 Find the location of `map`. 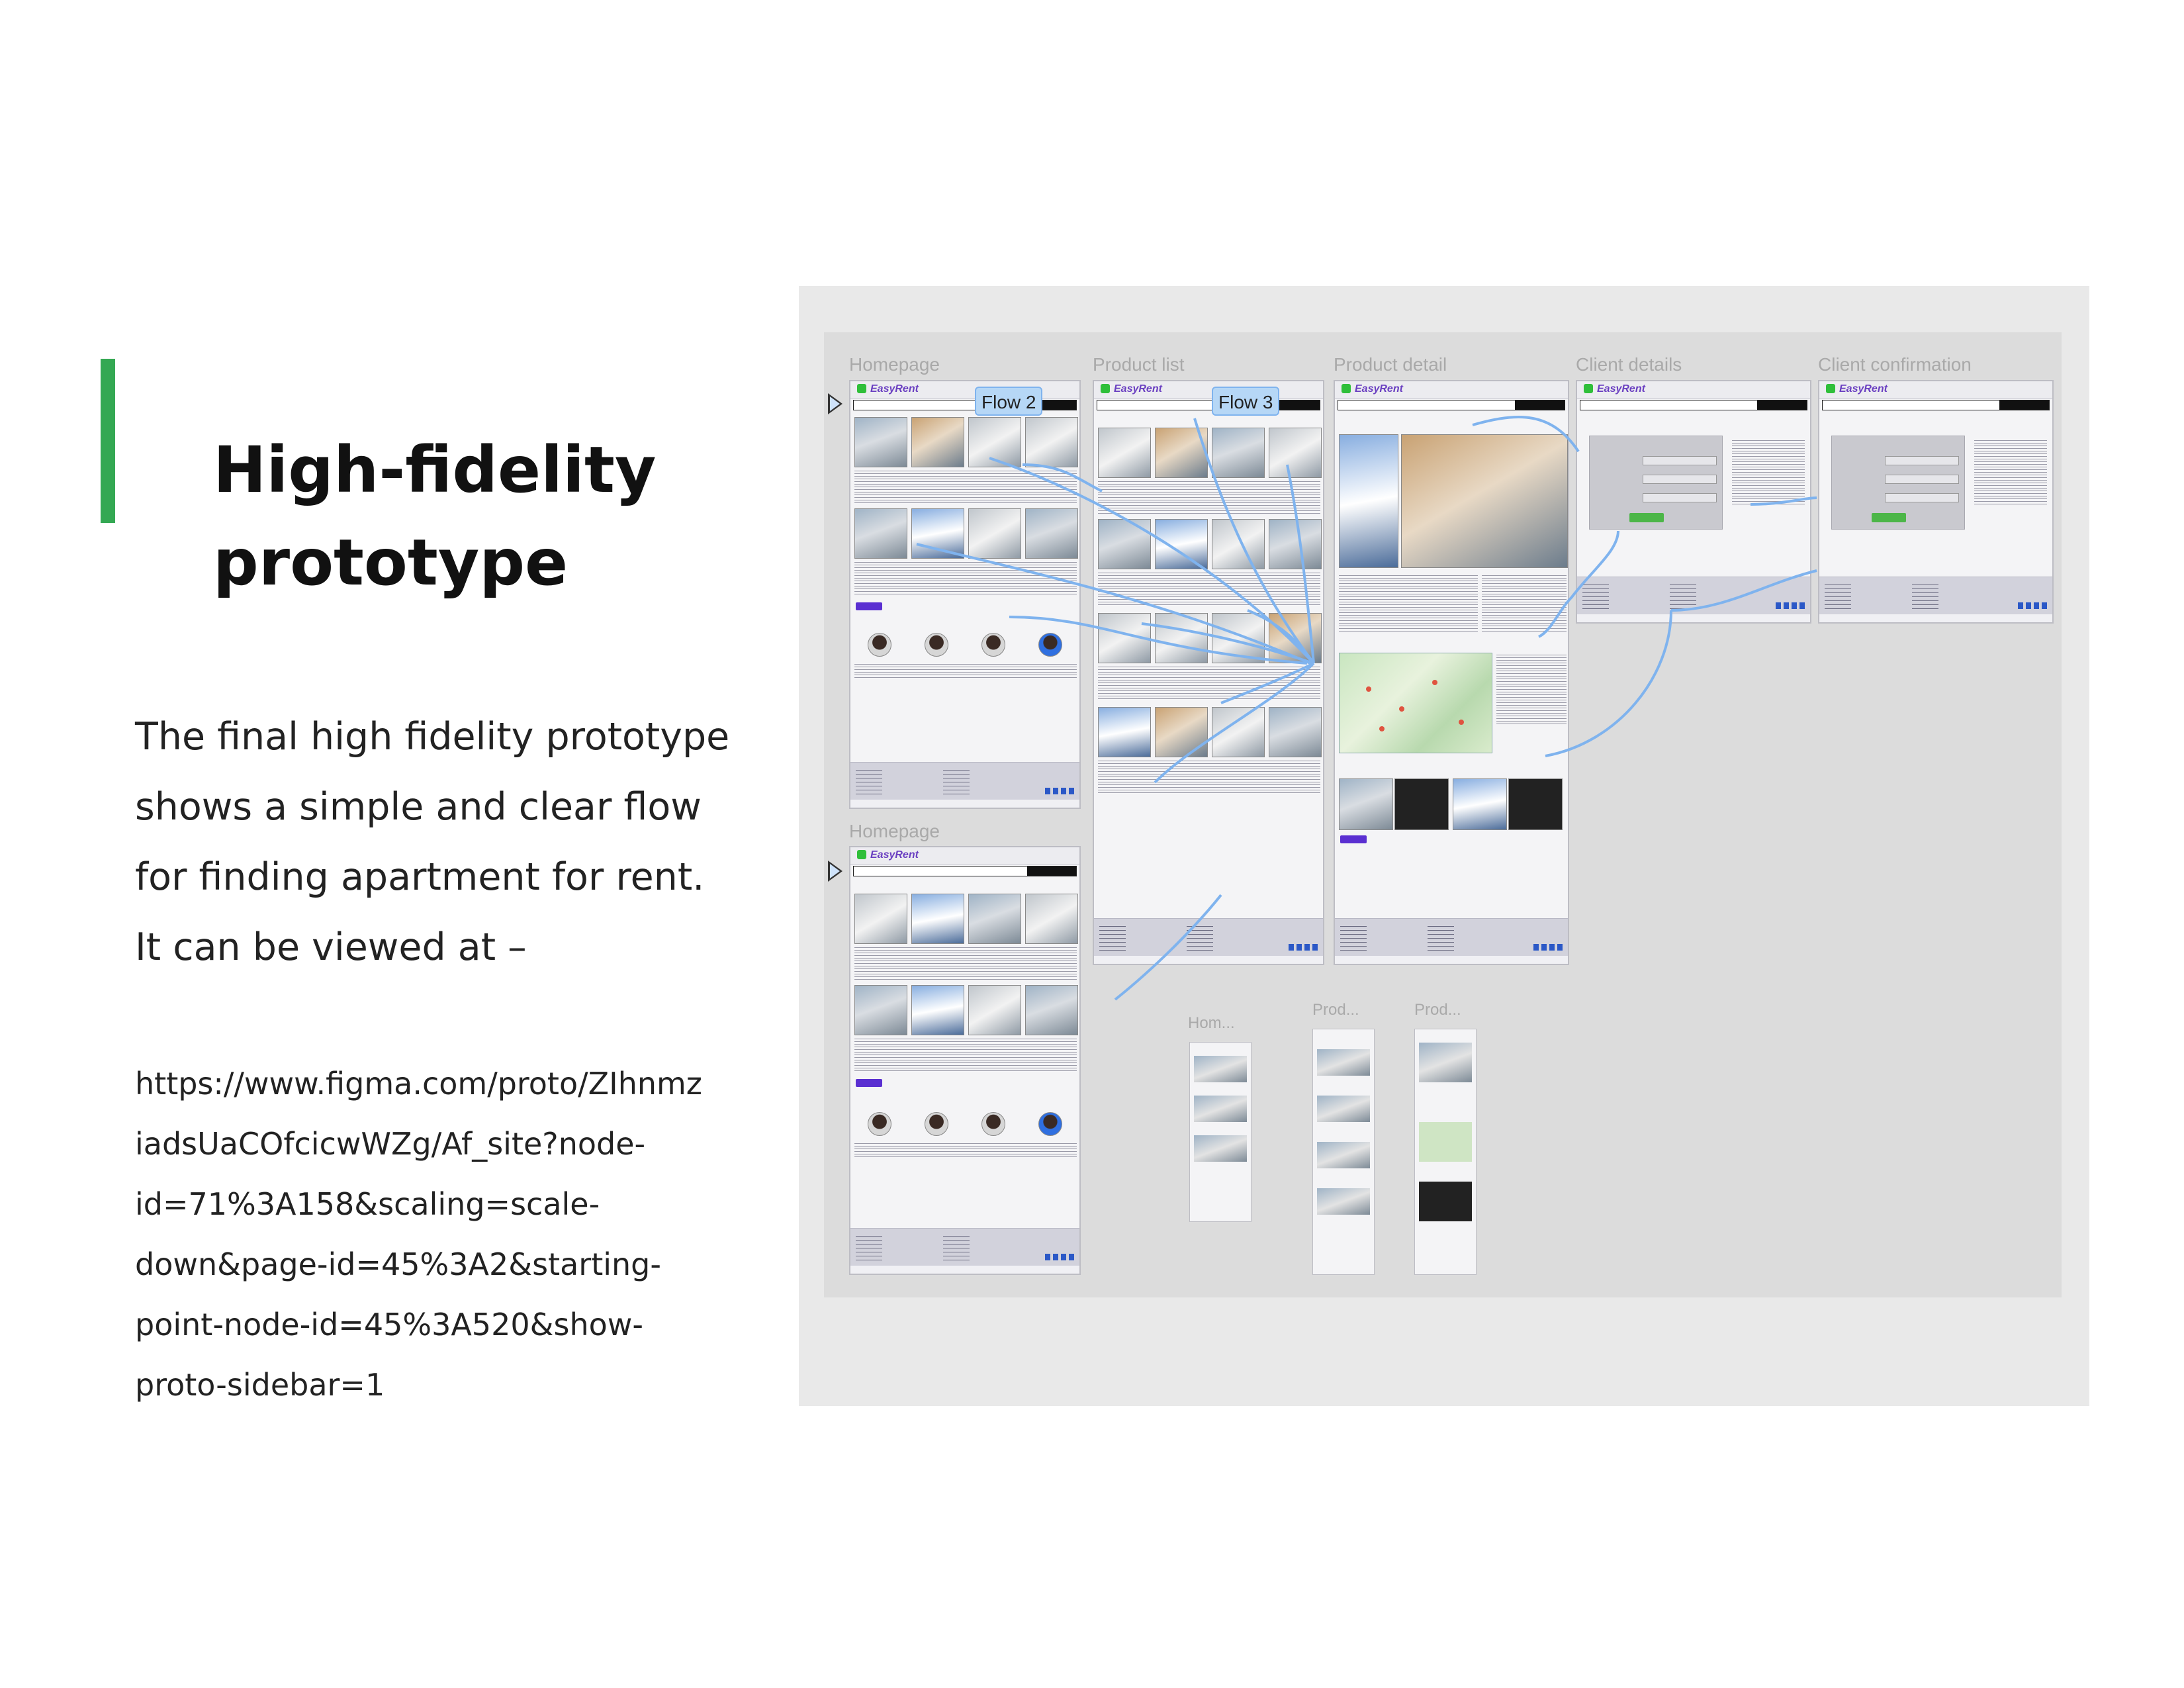

map is located at coordinates (1416, 703).